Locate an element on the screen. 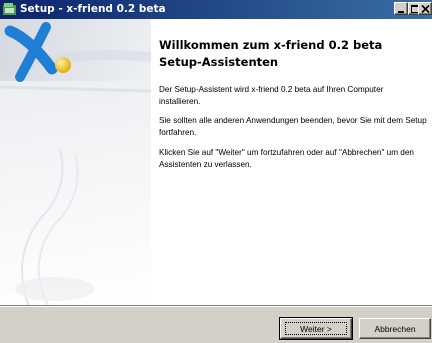  cancel-button-label: Abbrechen is located at coordinates (395, 328).